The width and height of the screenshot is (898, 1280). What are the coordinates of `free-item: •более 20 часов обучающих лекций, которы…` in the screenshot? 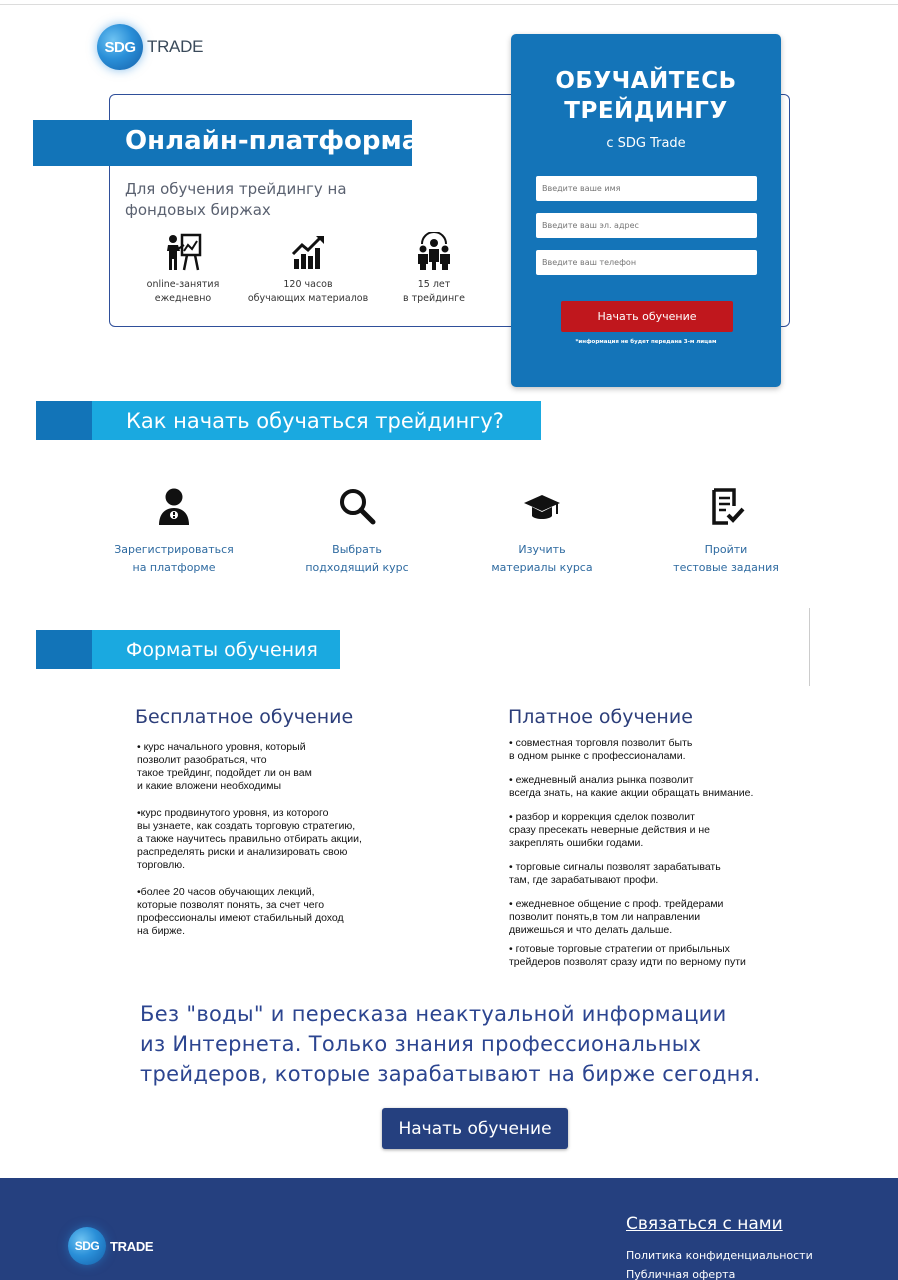 It's located at (240, 911).